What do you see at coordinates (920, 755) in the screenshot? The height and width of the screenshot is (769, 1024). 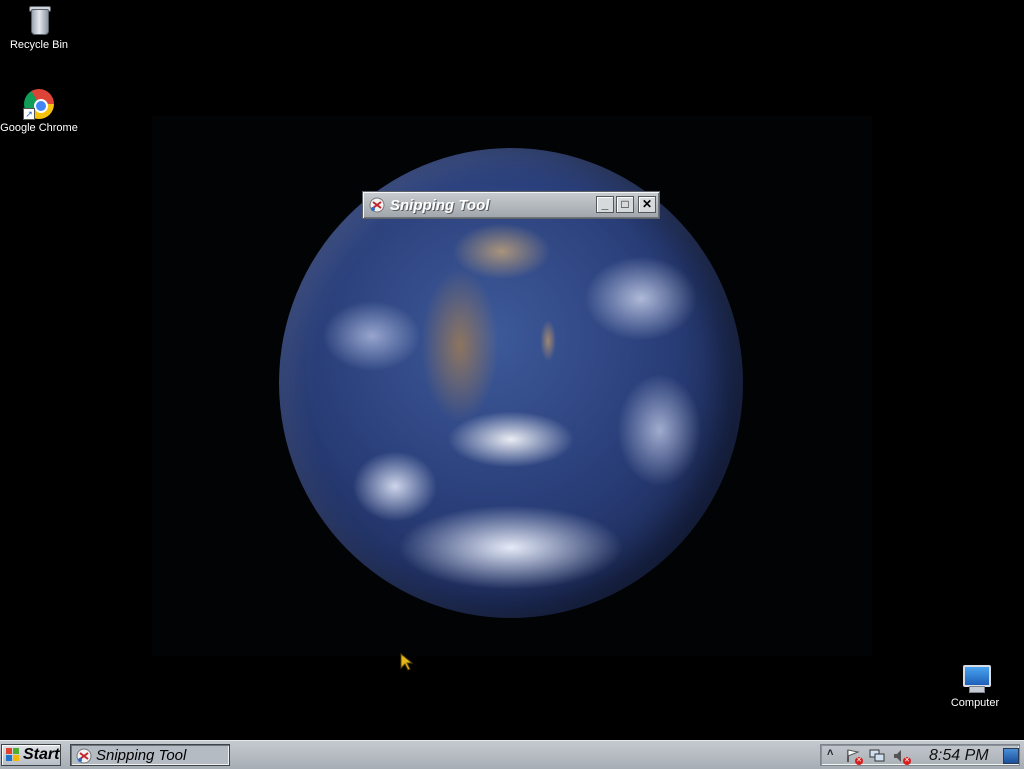 I see `system-tray: ˄ ✕ ✕ 8:54 PM` at bounding box center [920, 755].